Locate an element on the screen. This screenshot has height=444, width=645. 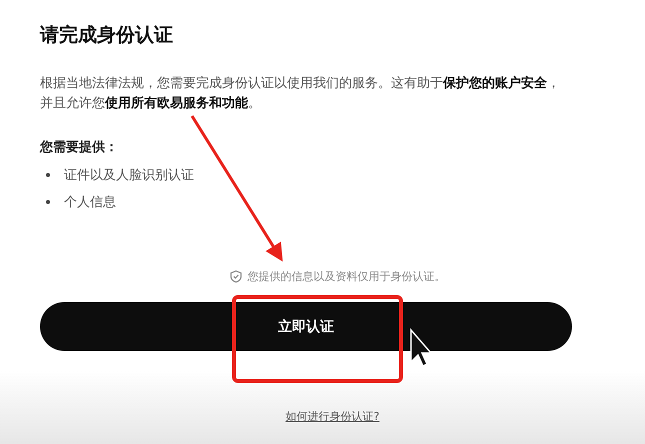
intro-paragraph: 根据当地法律法规，您需要完成身份认证以使用我们的服务。这有助于保护您的账户安全，并且允许您使用所有欧易服务和功能。 is located at coordinates (300, 93).